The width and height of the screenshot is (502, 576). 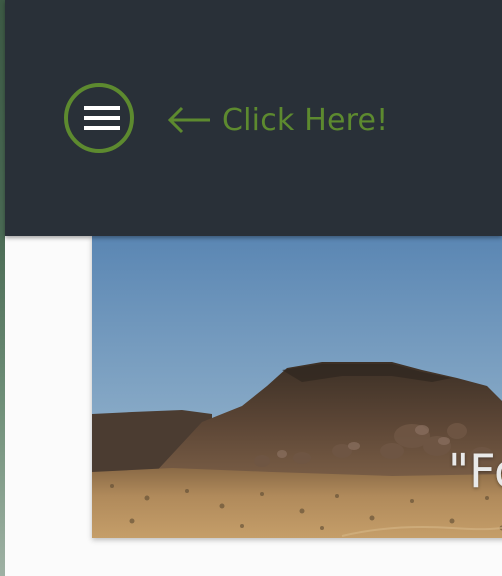 I want to click on click-here-hint: Click Here!, so click(x=277, y=120).